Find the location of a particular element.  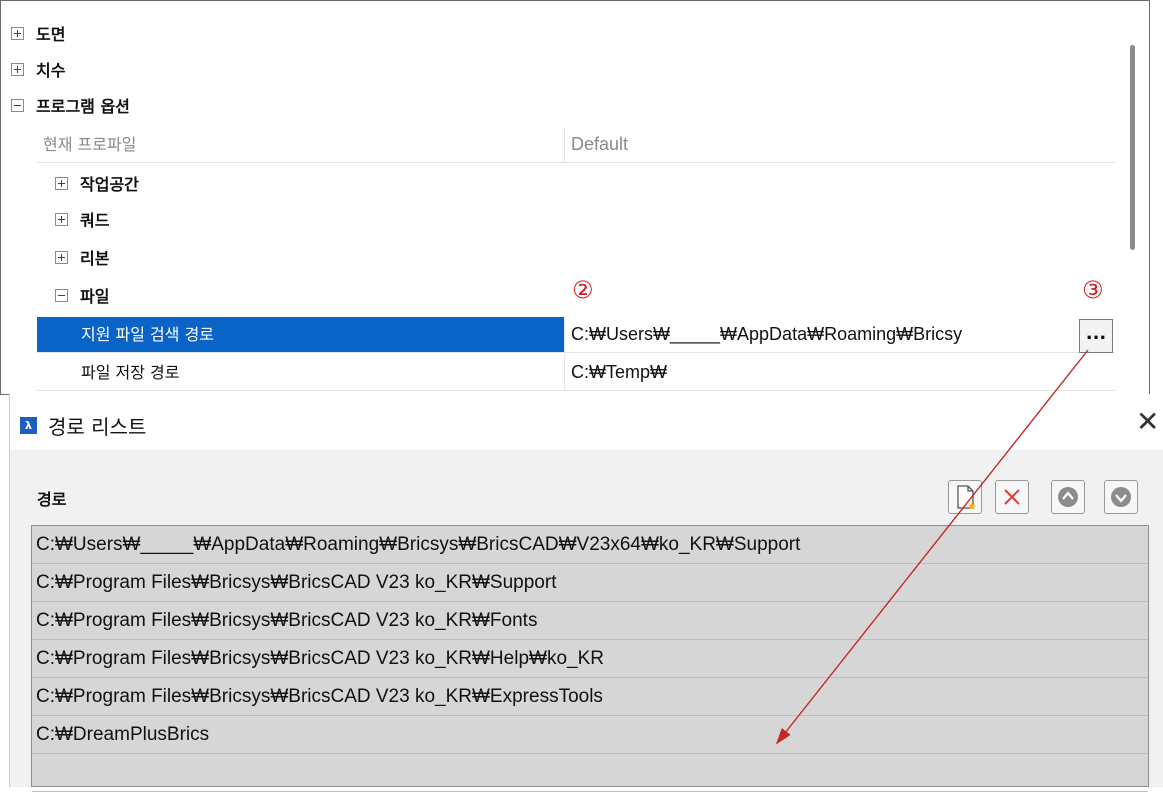

path-list-item-empty is located at coordinates (590, 773).